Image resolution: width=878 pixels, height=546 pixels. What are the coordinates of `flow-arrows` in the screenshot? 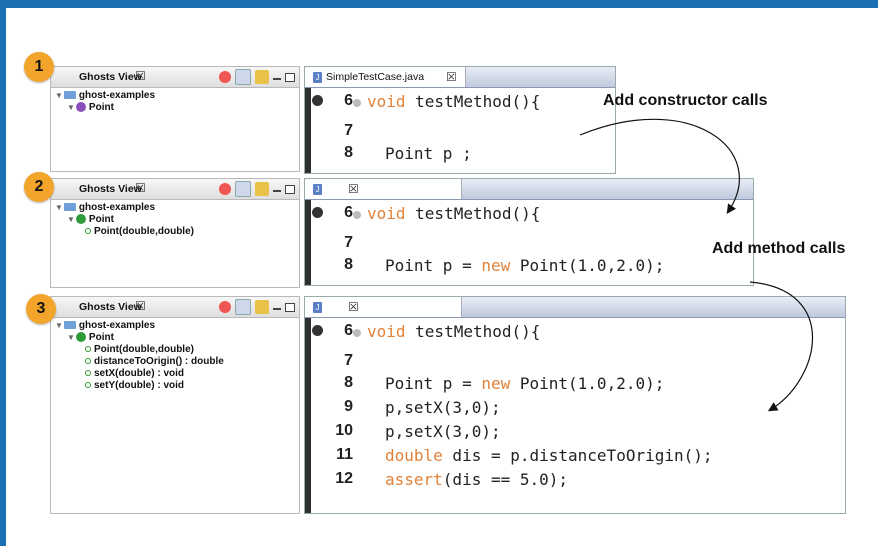 It's located at (696, 265).